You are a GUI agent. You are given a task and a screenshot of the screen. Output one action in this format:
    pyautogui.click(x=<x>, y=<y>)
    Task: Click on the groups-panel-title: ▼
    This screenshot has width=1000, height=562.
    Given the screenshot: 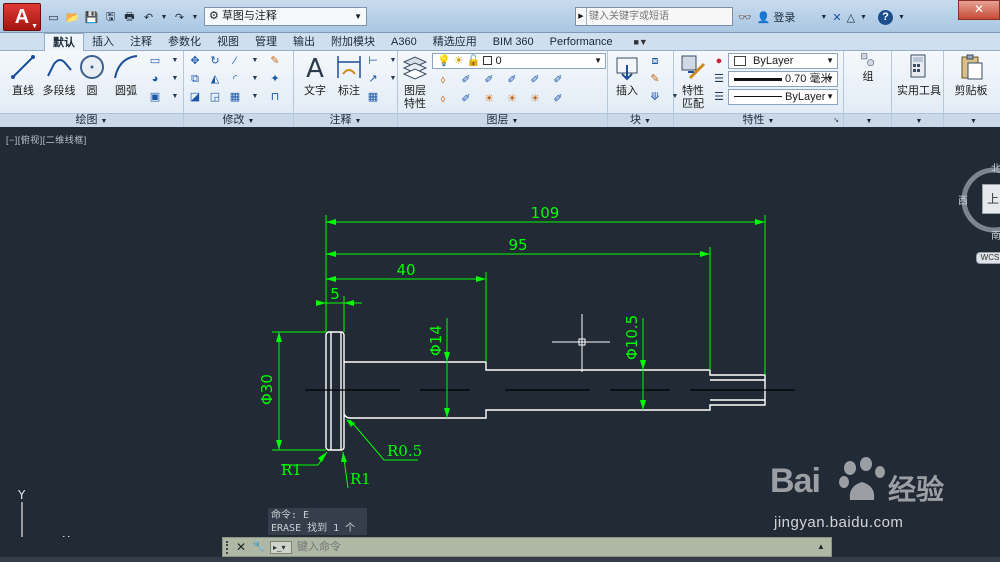 What is the action you would take?
    pyautogui.click(x=867, y=120)
    